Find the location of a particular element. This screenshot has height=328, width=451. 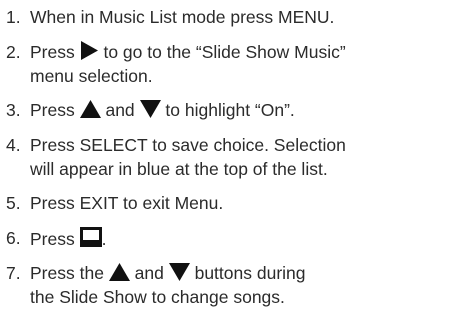

step-number: 5. is located at coordinates (13, 203).